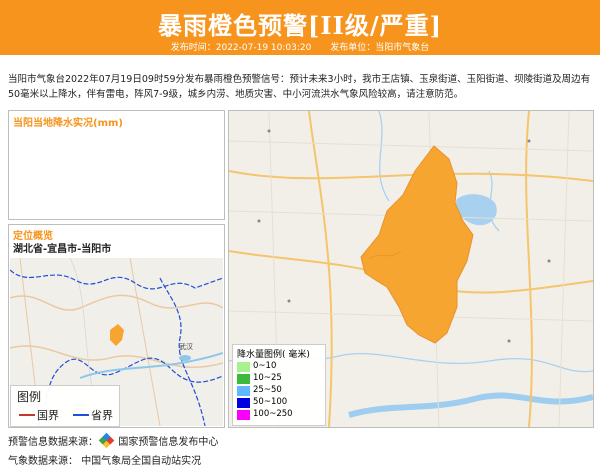 This screenshot has height=471, width=600. What do you see at coordinates (29, 397) in the screenshot?
I see `overview-legend-title: 图例` at bounding box center [29, 397].